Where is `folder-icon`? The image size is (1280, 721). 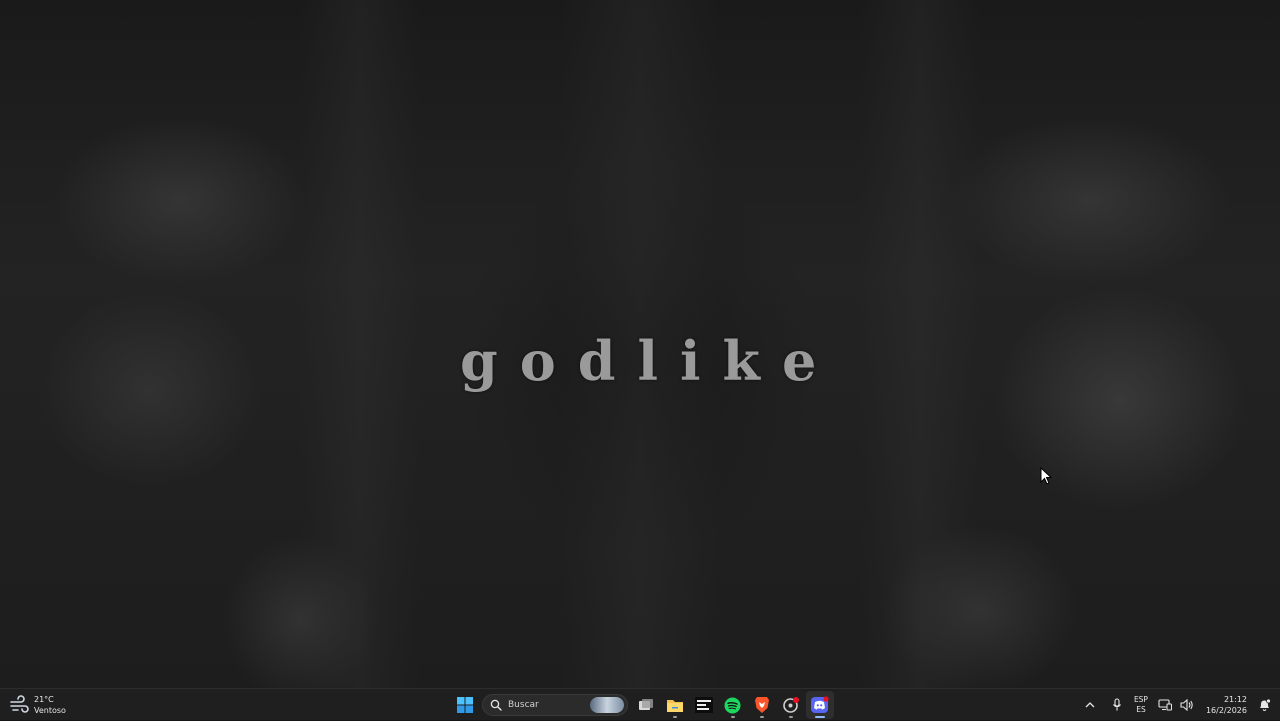 folder-icon is located at coordinates (674, 705).